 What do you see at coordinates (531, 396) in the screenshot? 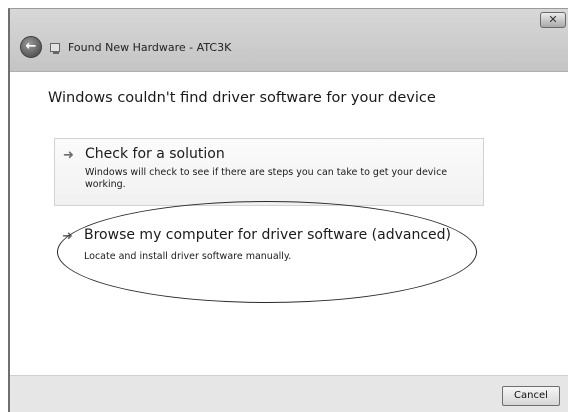
I see `cancel-button: Cancel` at bounding box center [531, 396].